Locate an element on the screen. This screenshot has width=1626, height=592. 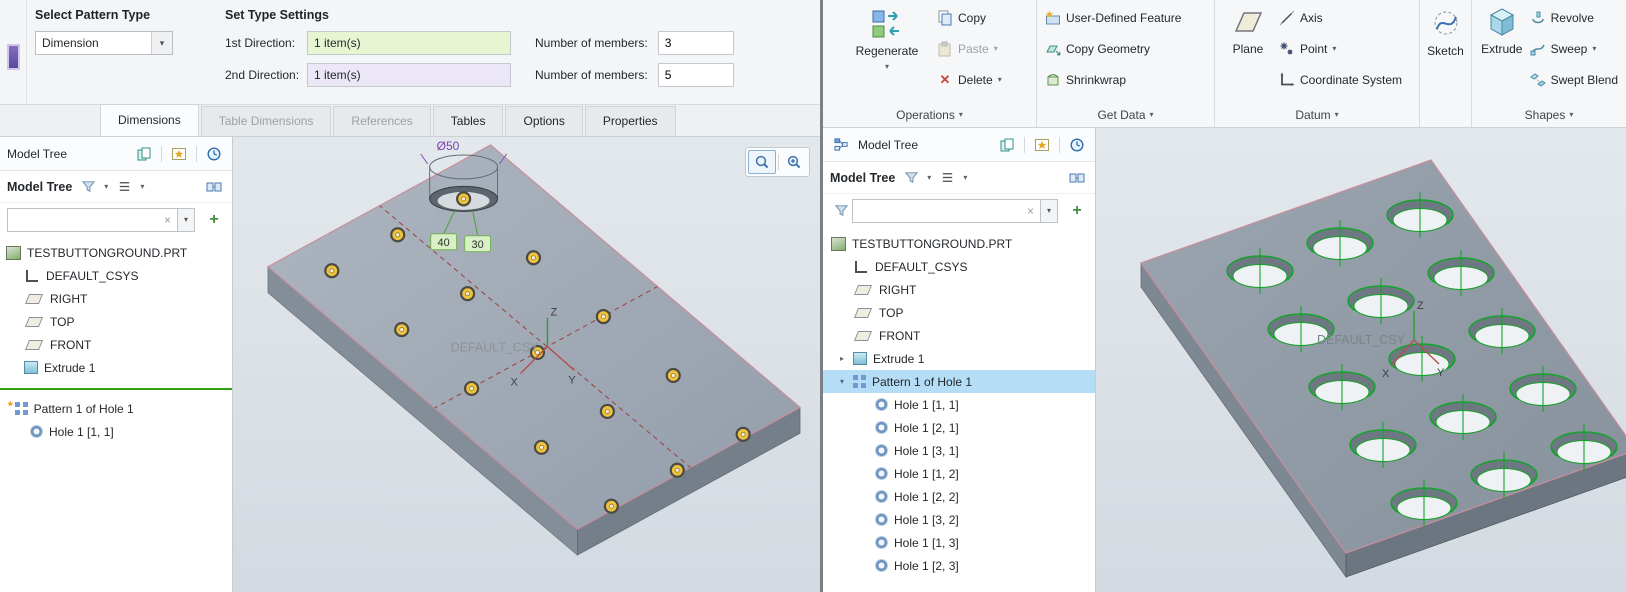
add-filter-button: + is located at coordinates (214, 220).